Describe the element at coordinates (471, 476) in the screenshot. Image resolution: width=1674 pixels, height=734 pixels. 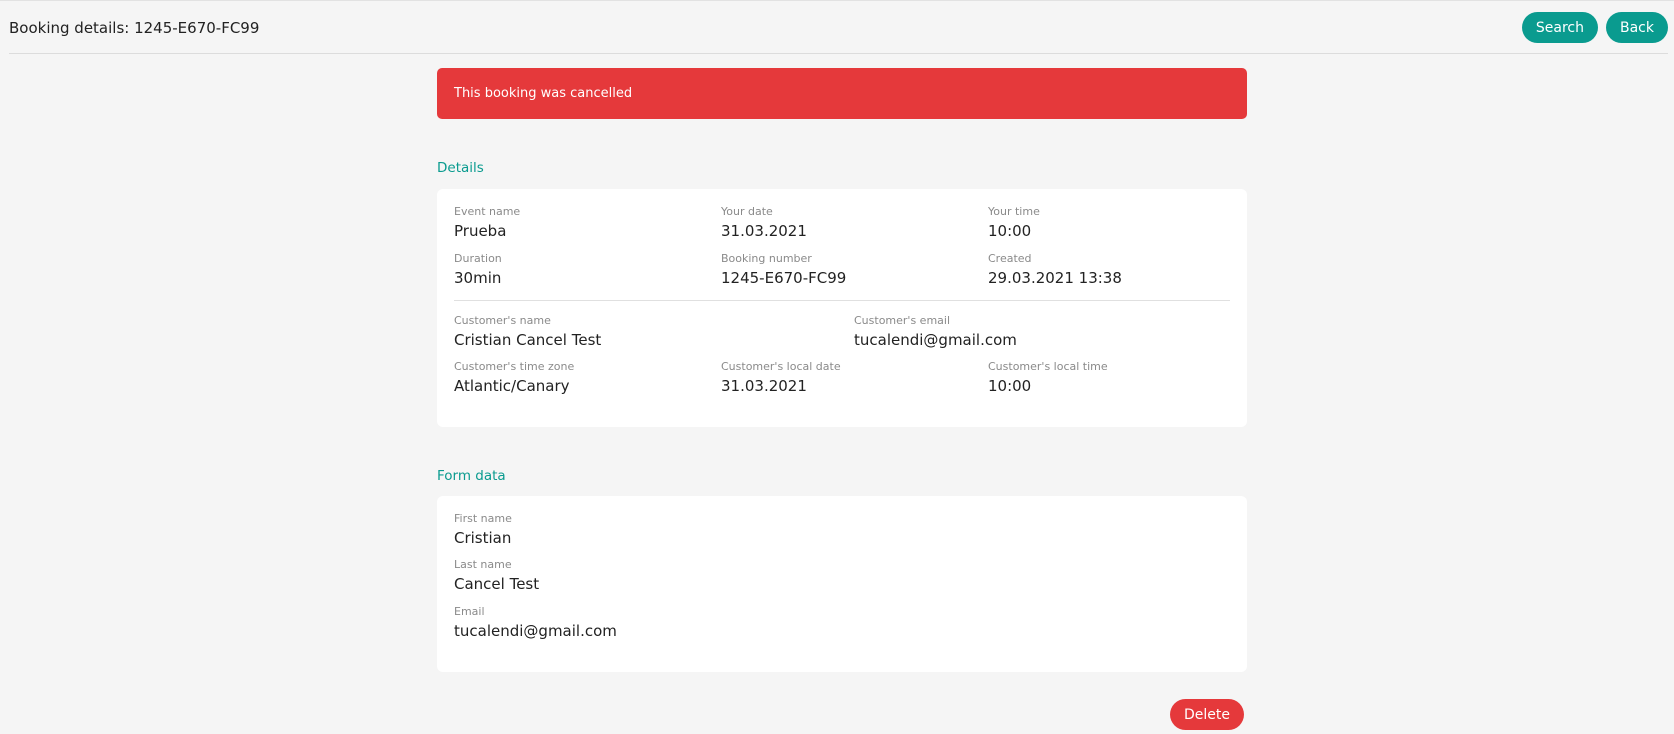
I see `form-data-section-title: Form data` at that location.